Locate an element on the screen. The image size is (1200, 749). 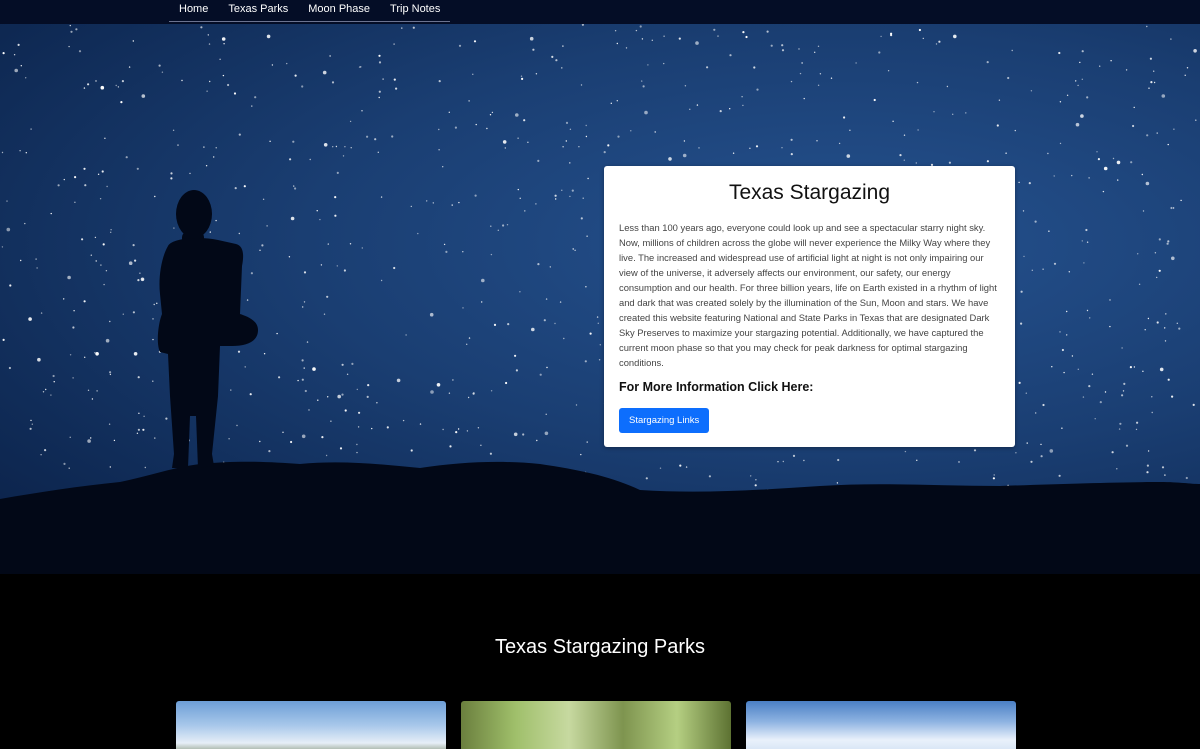
hiker-silhouette is located at coordinates (207, 329).